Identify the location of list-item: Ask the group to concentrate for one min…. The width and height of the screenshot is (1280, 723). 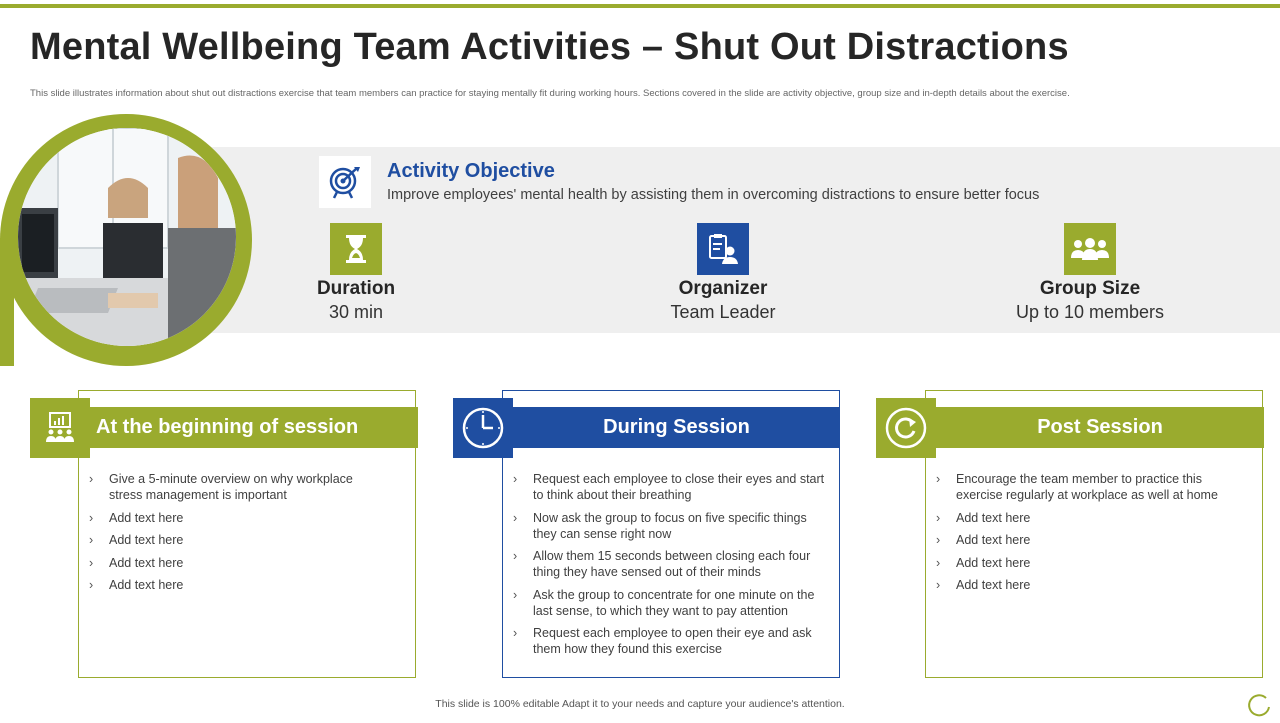
(673, 603).